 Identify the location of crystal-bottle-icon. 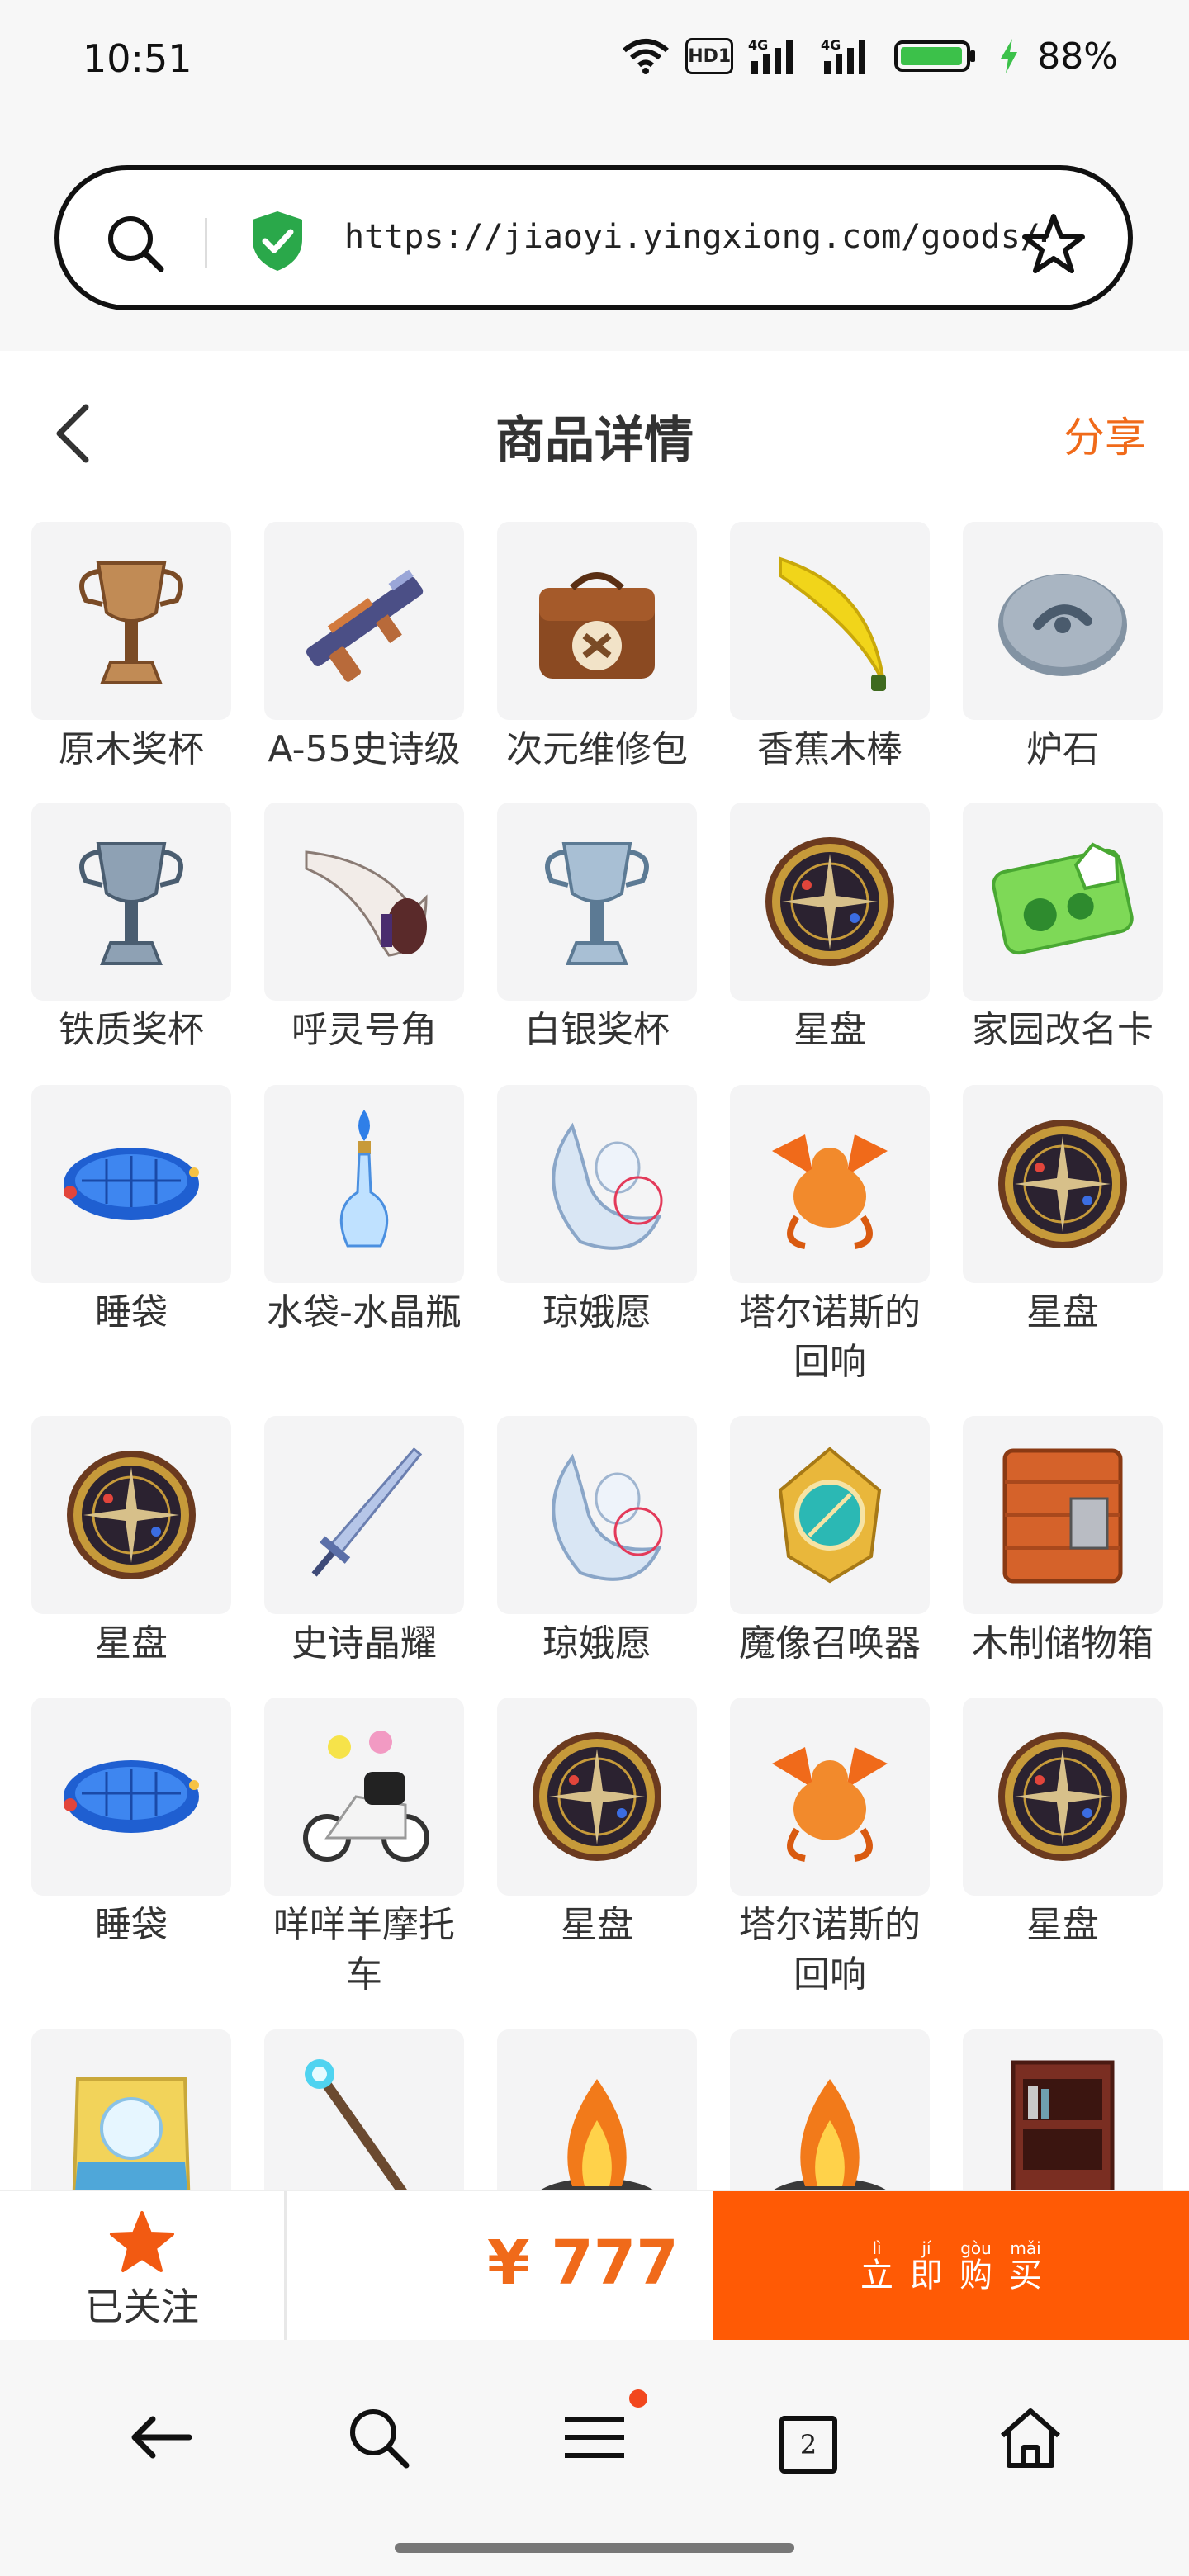
(364, 1184).